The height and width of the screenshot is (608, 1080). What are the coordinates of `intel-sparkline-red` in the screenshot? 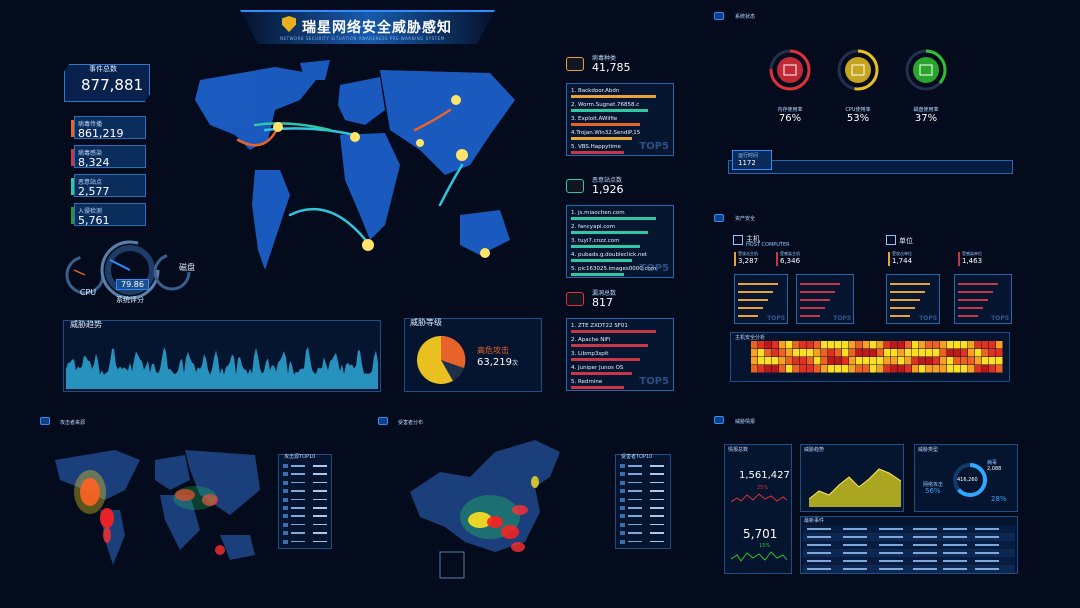 It's located at (759, 498).